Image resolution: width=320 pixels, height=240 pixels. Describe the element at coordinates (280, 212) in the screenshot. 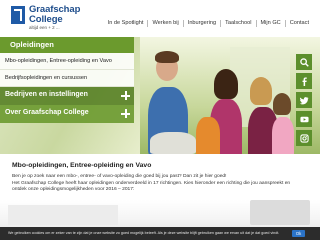

I see `lower-content-image` at that location.